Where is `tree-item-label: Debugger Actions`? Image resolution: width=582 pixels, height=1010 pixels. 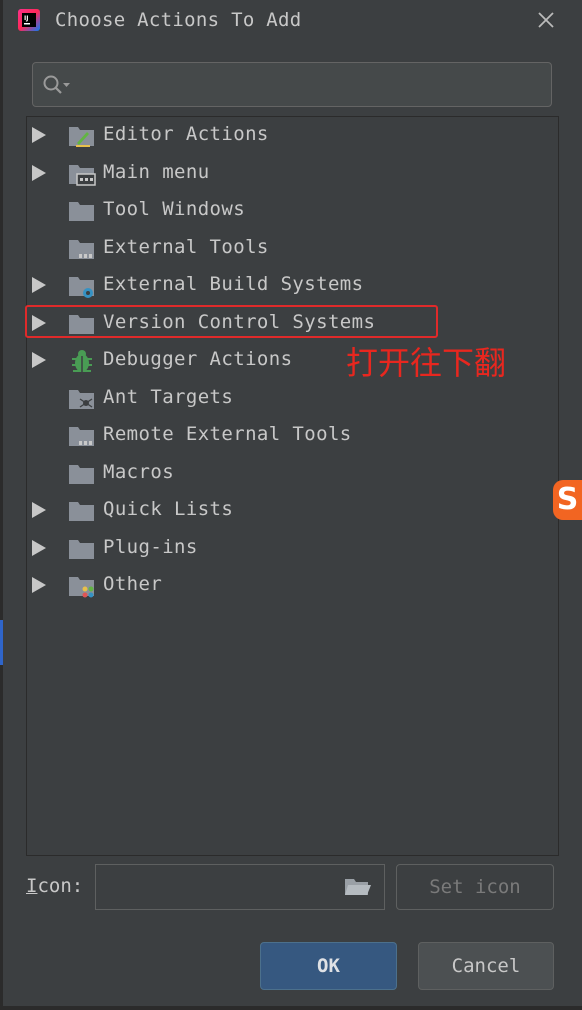 tree-item-label: Debugger Actions is located at coordinates (198, 359).